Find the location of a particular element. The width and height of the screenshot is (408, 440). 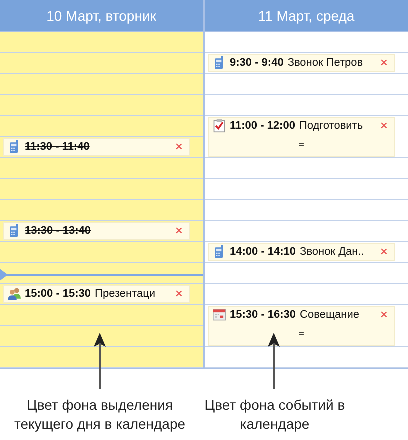

caption: Цвет фона событий в календаре is located at coordinates (275, 415).